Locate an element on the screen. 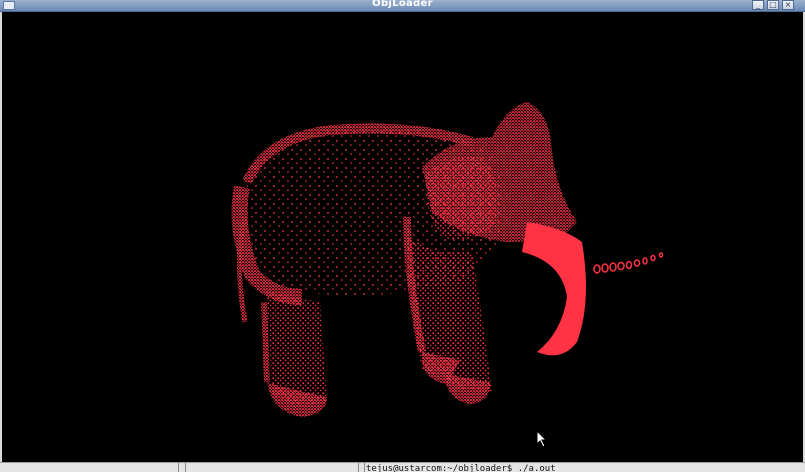  minimize-icon: _ is located at coordinates (758, 4).